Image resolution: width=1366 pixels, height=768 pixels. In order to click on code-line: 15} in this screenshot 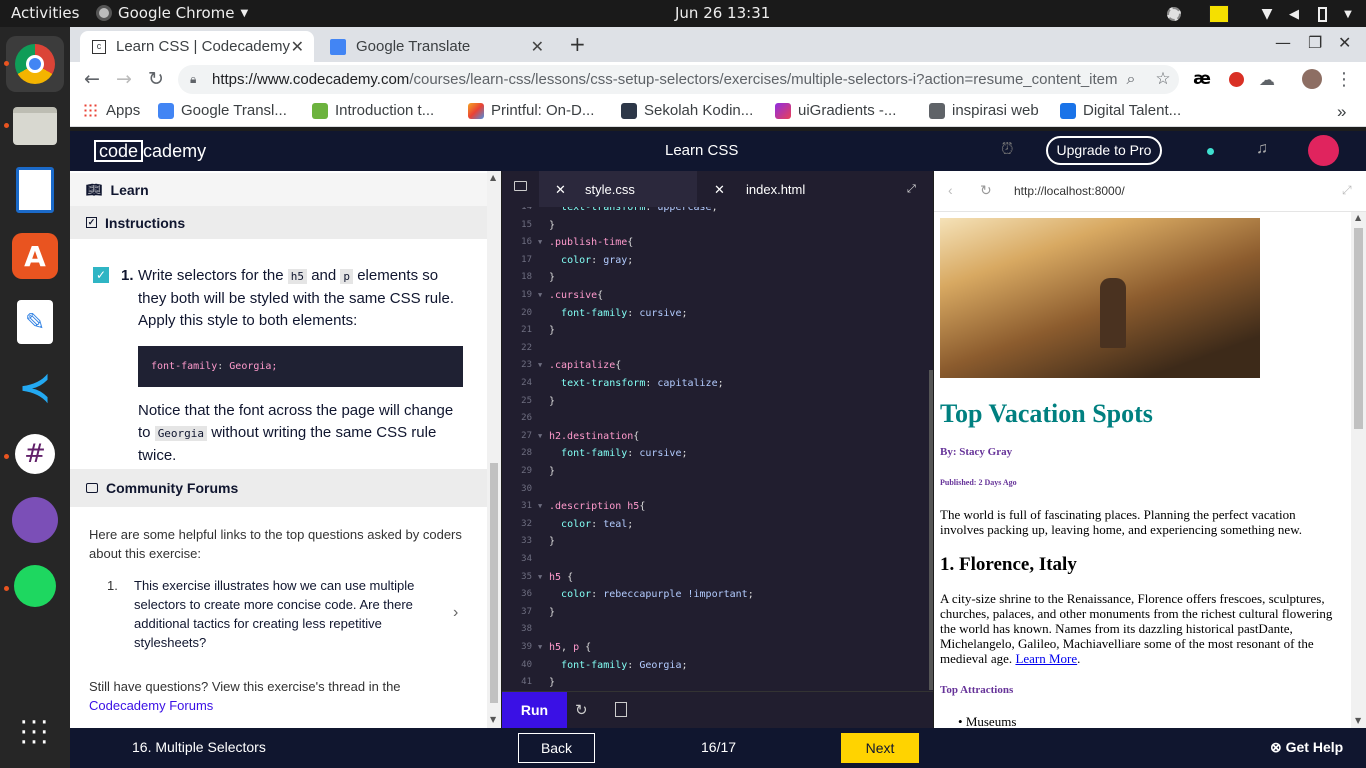, I will do `click(717, 225)`.